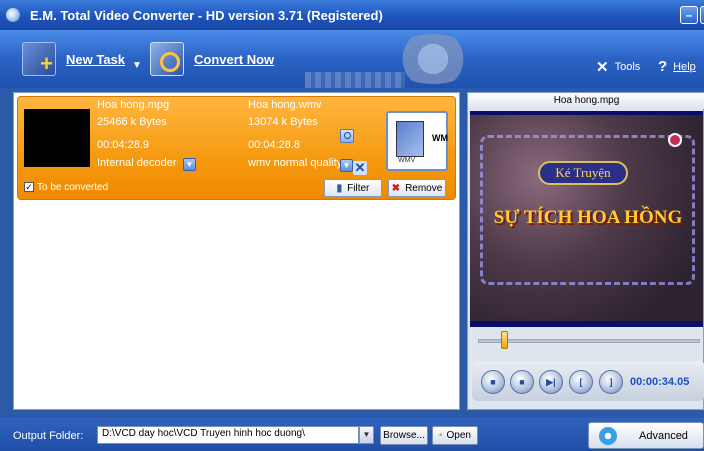  I want to click on mark-in-button: [, so click(581, 382).